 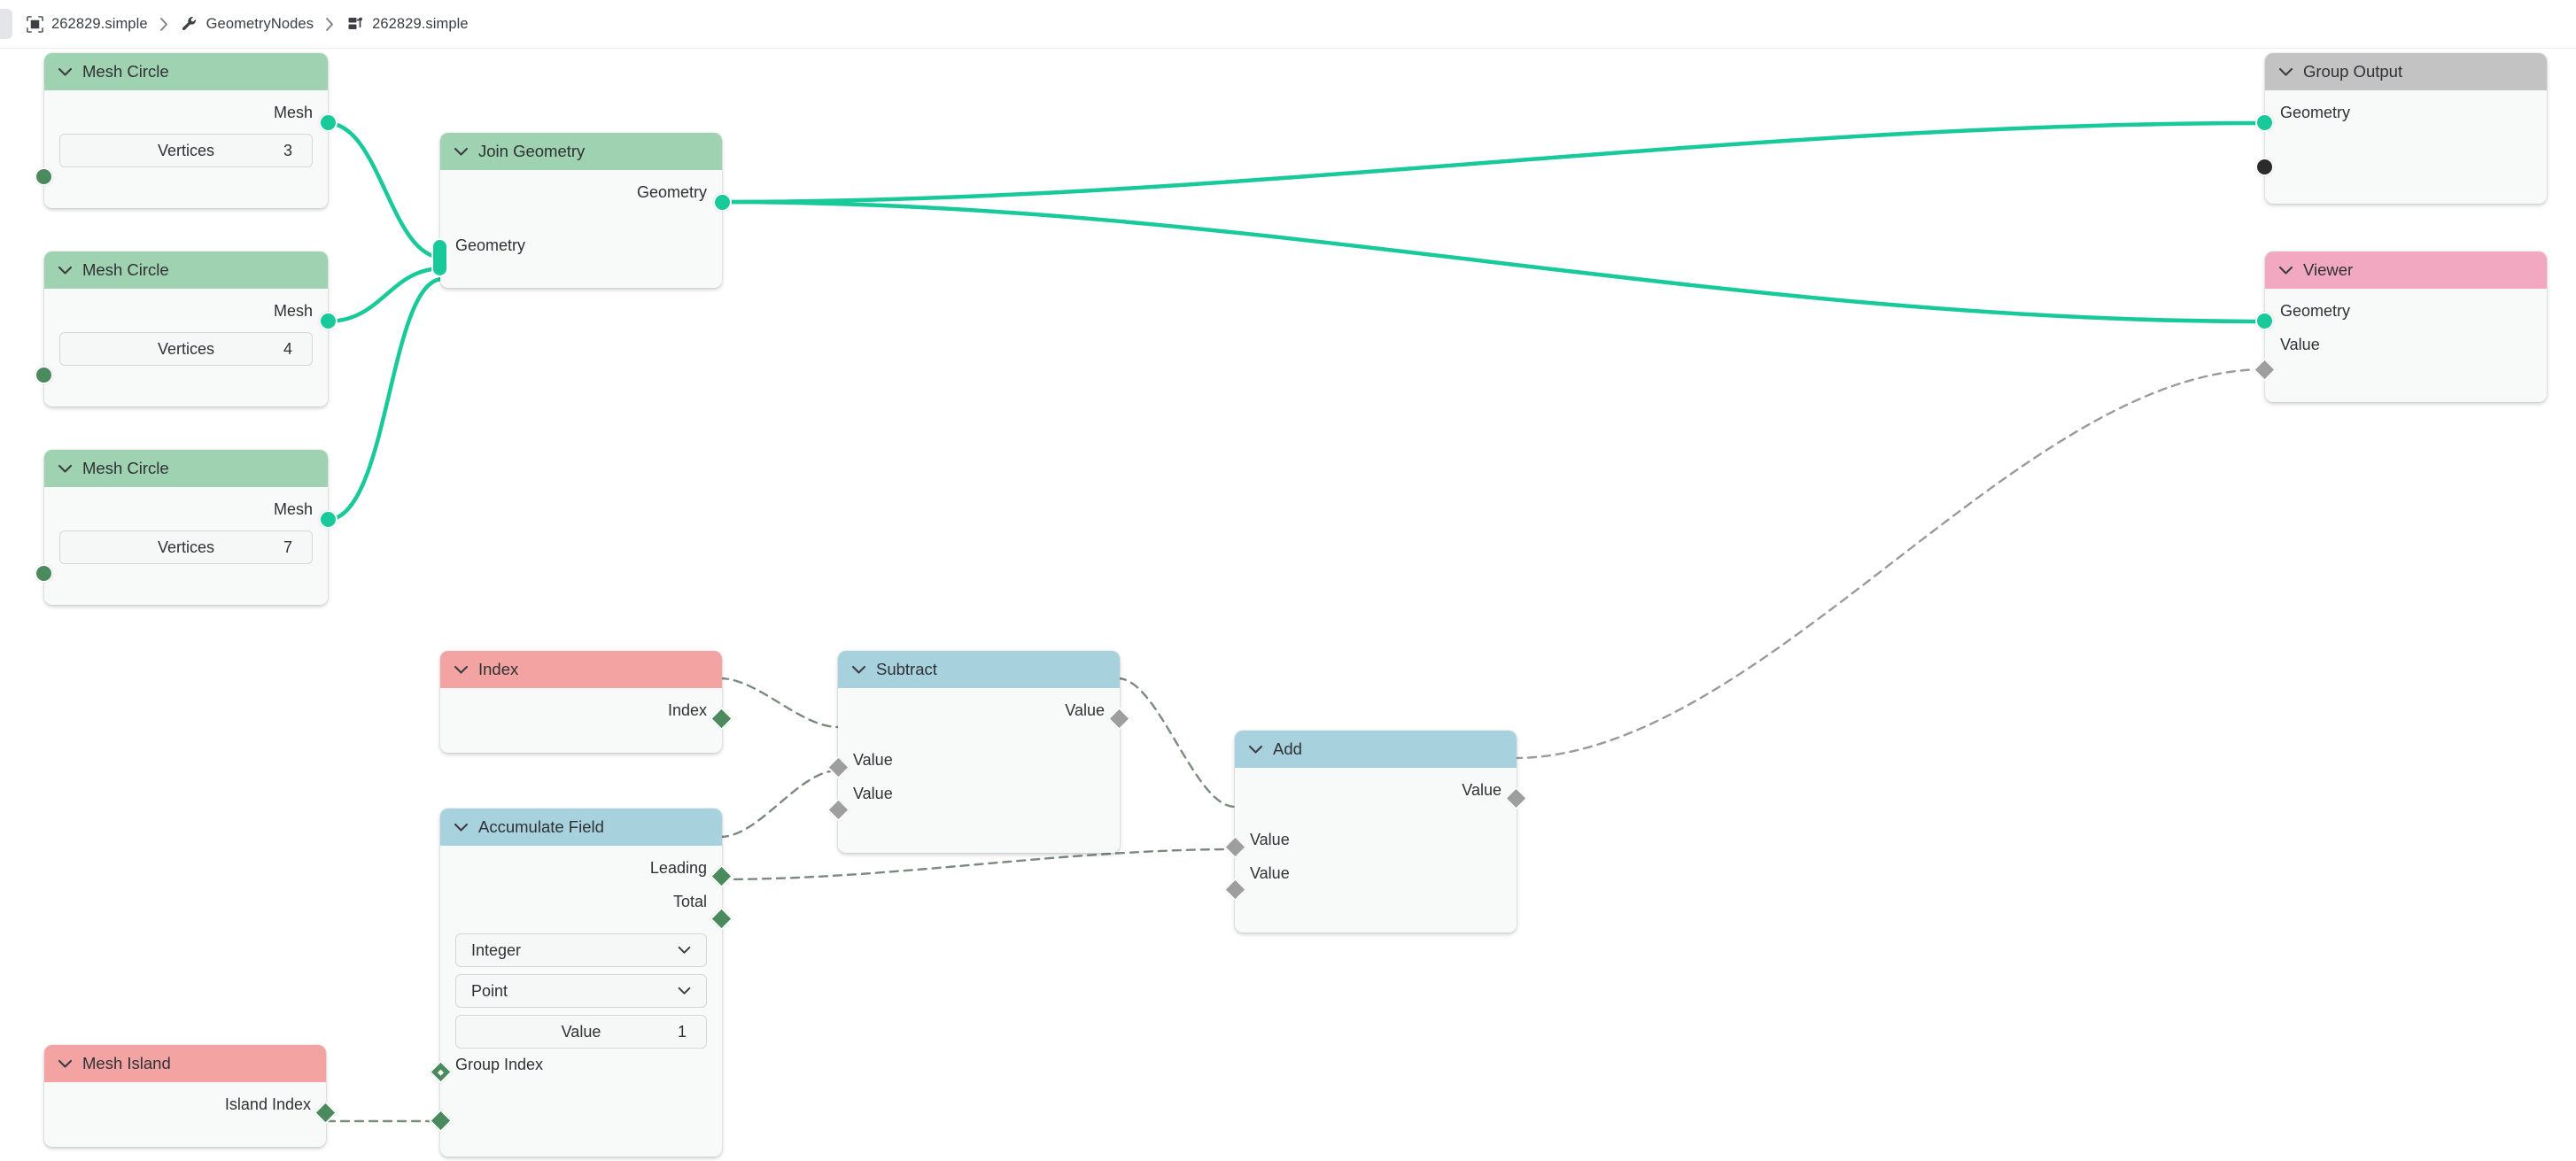 What do you see at coordinates (2406, 112) in the screenshot?
I see `input-row-geometry: Geometry` at bounding box center [2406, 112].